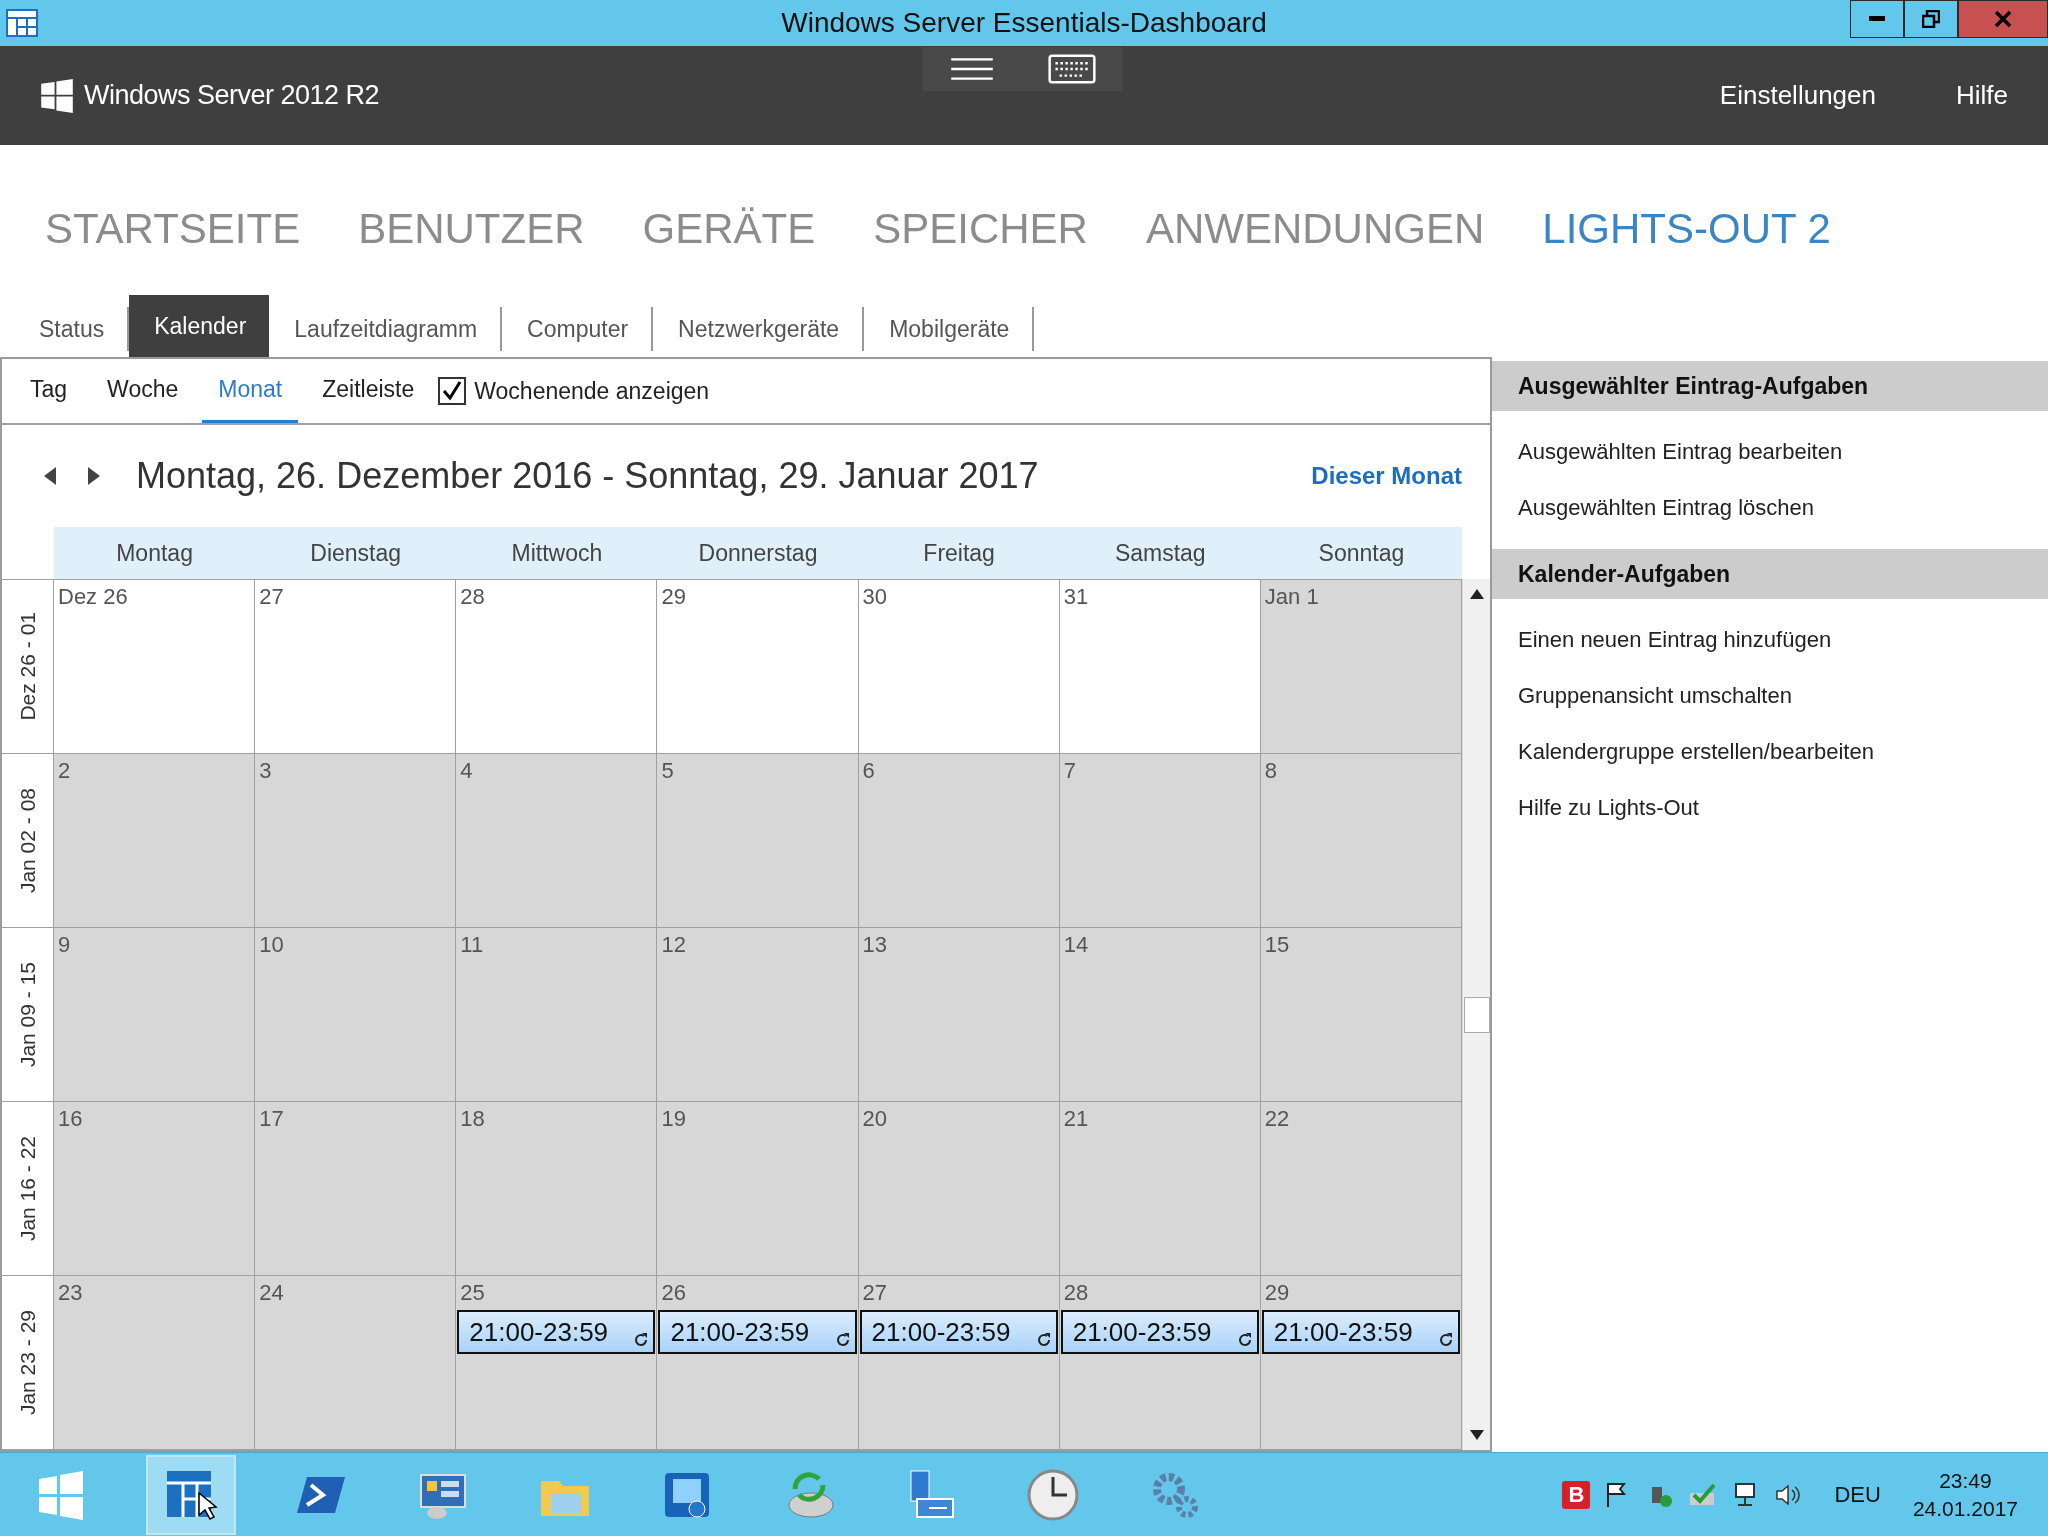  Describe the element at coordinates (250, 391) in the screenshot. I see `view-tab: Monat` at that location.